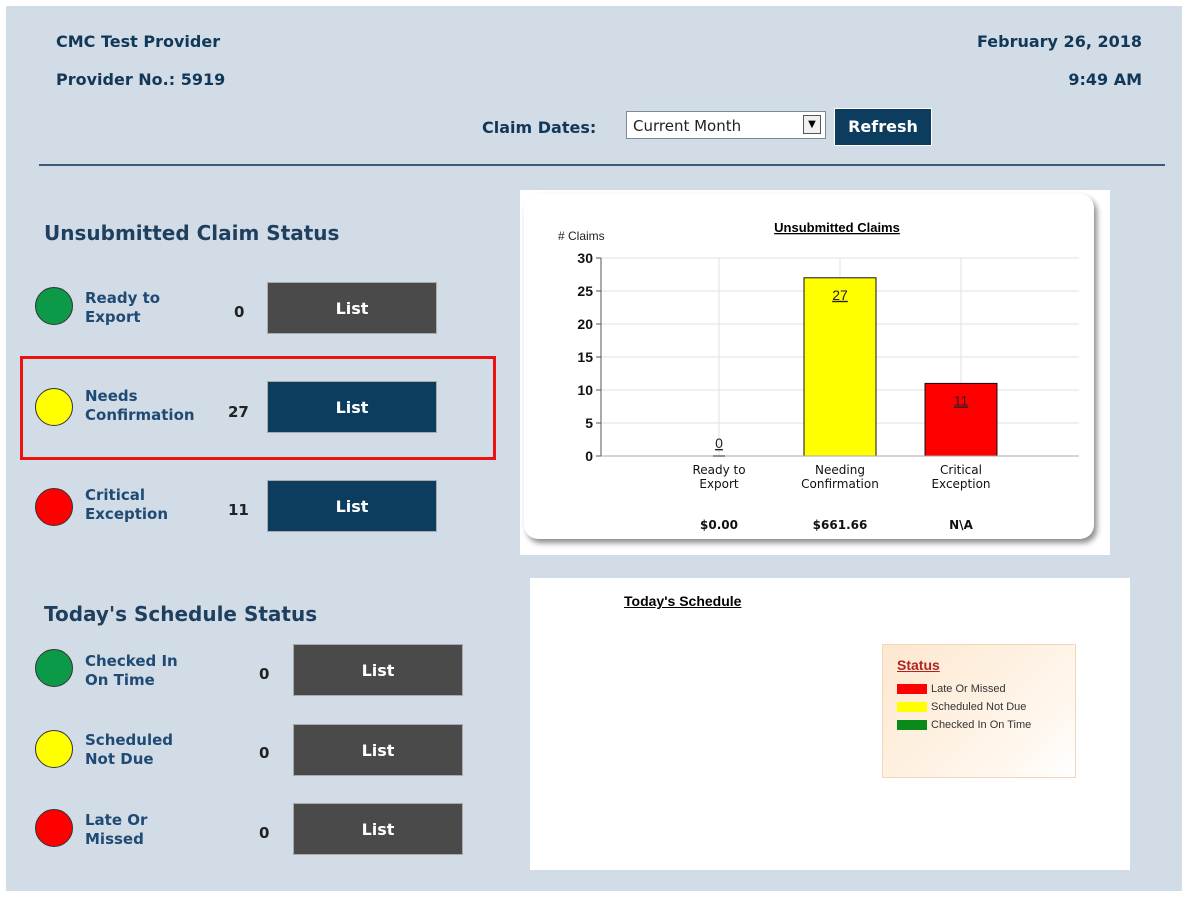 Image resolution: width=1188 pixels, height=897 pixels. I want to click on scheduled-not-due-count: 0, so click(264, 753).